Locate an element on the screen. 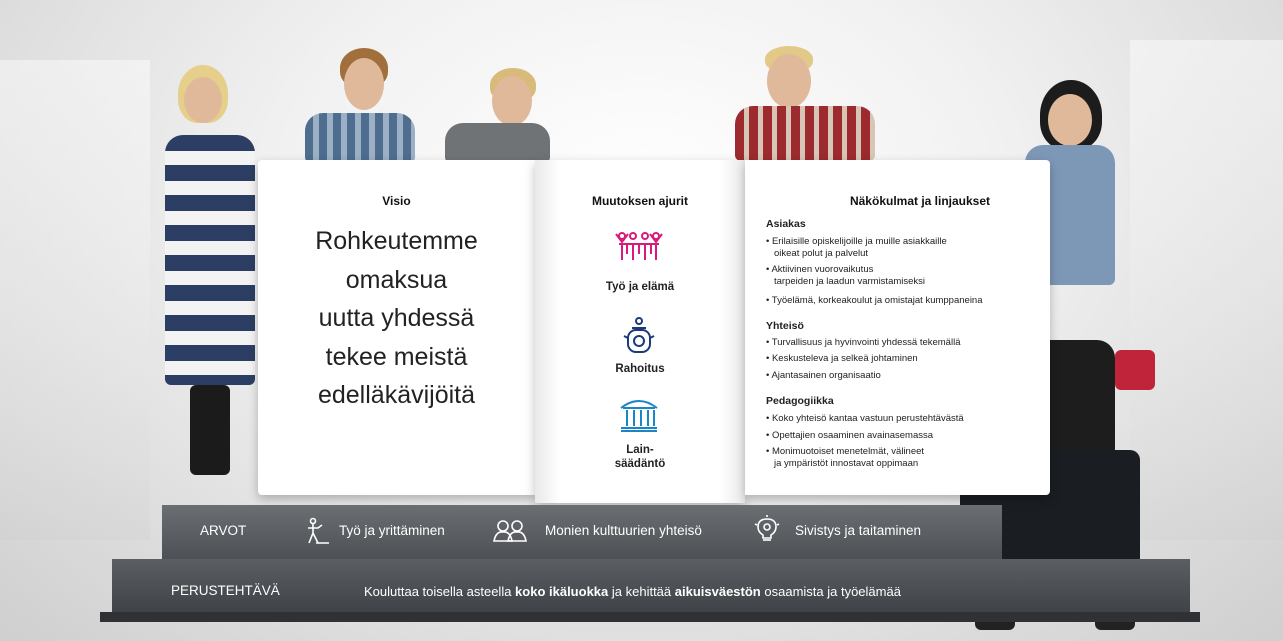 The height and width of the screenshot is (641, 1283). ajurit-rahoitus: Rahoitus is located at coordinates (640, 369).